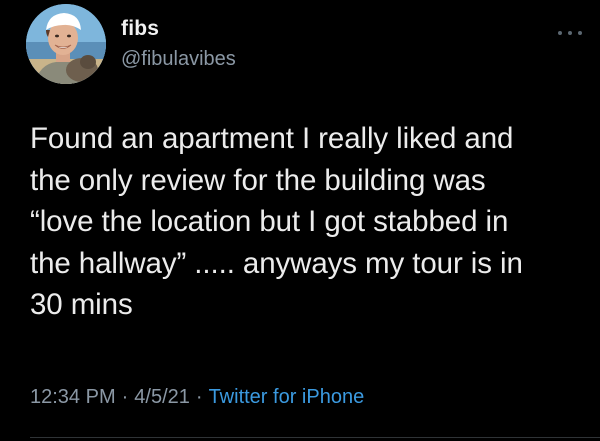 The height and width of the screenshot is (441, 600). I want to click on tweet-text-line: Found an apartment I really liked and, so click(272, 138).